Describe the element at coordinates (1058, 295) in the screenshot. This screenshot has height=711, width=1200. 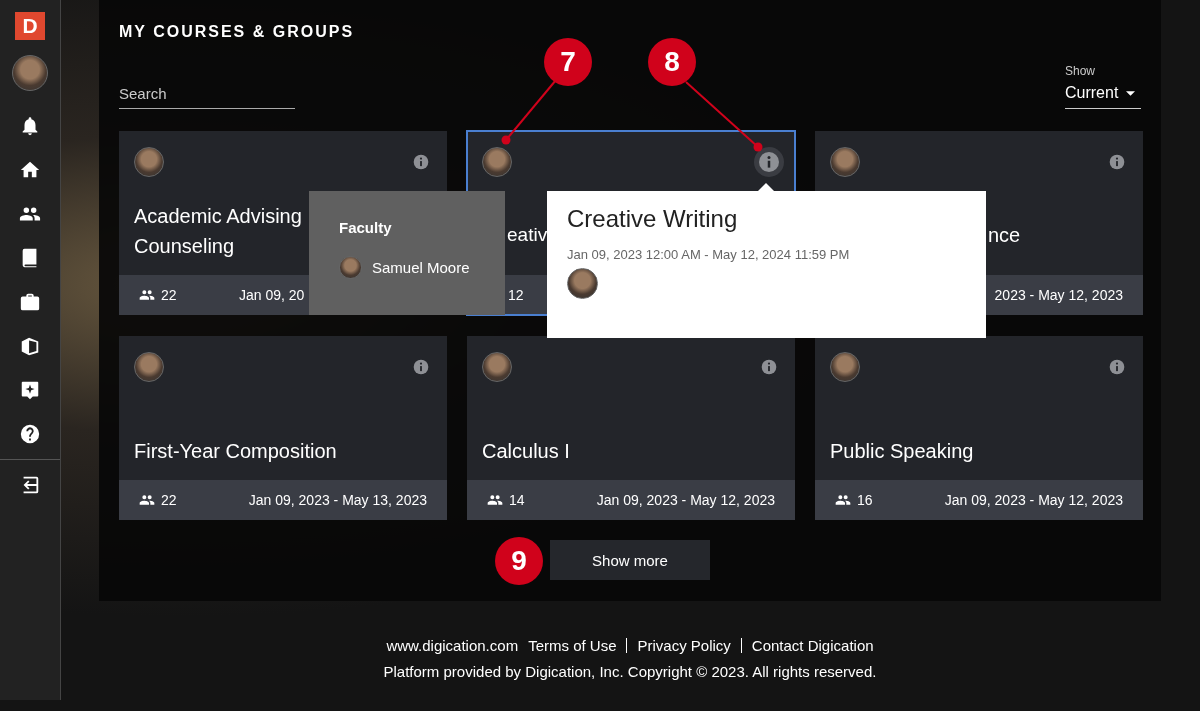
I see `course-dates: 2023 - May 12, 2023` at that location.